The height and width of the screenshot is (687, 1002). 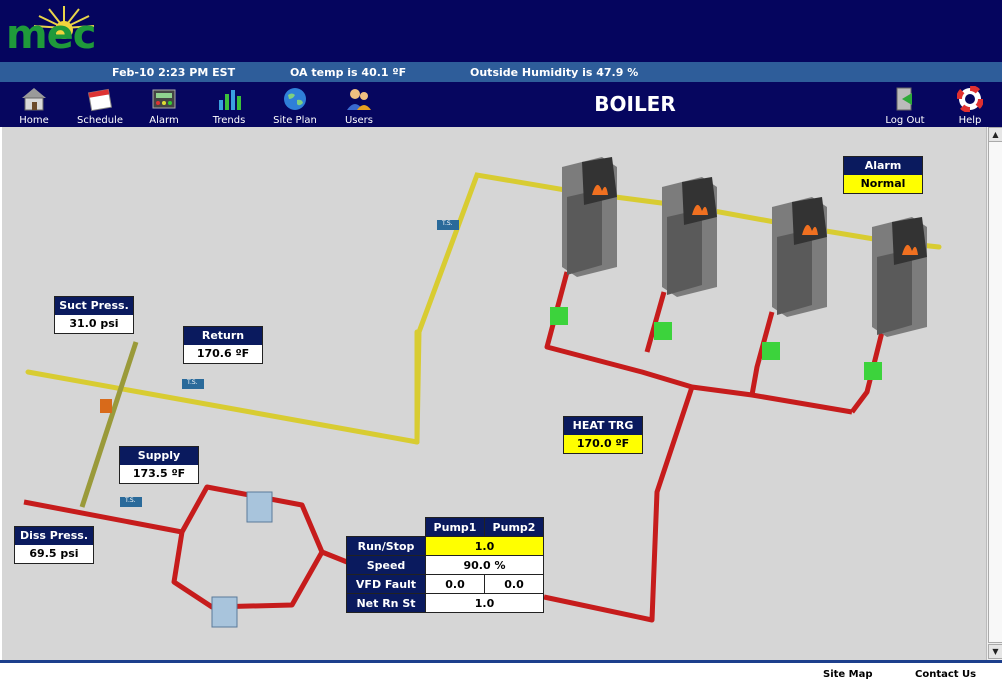 I want to click on row-run-stop: Run/Stop, so click(x=386, y=546).